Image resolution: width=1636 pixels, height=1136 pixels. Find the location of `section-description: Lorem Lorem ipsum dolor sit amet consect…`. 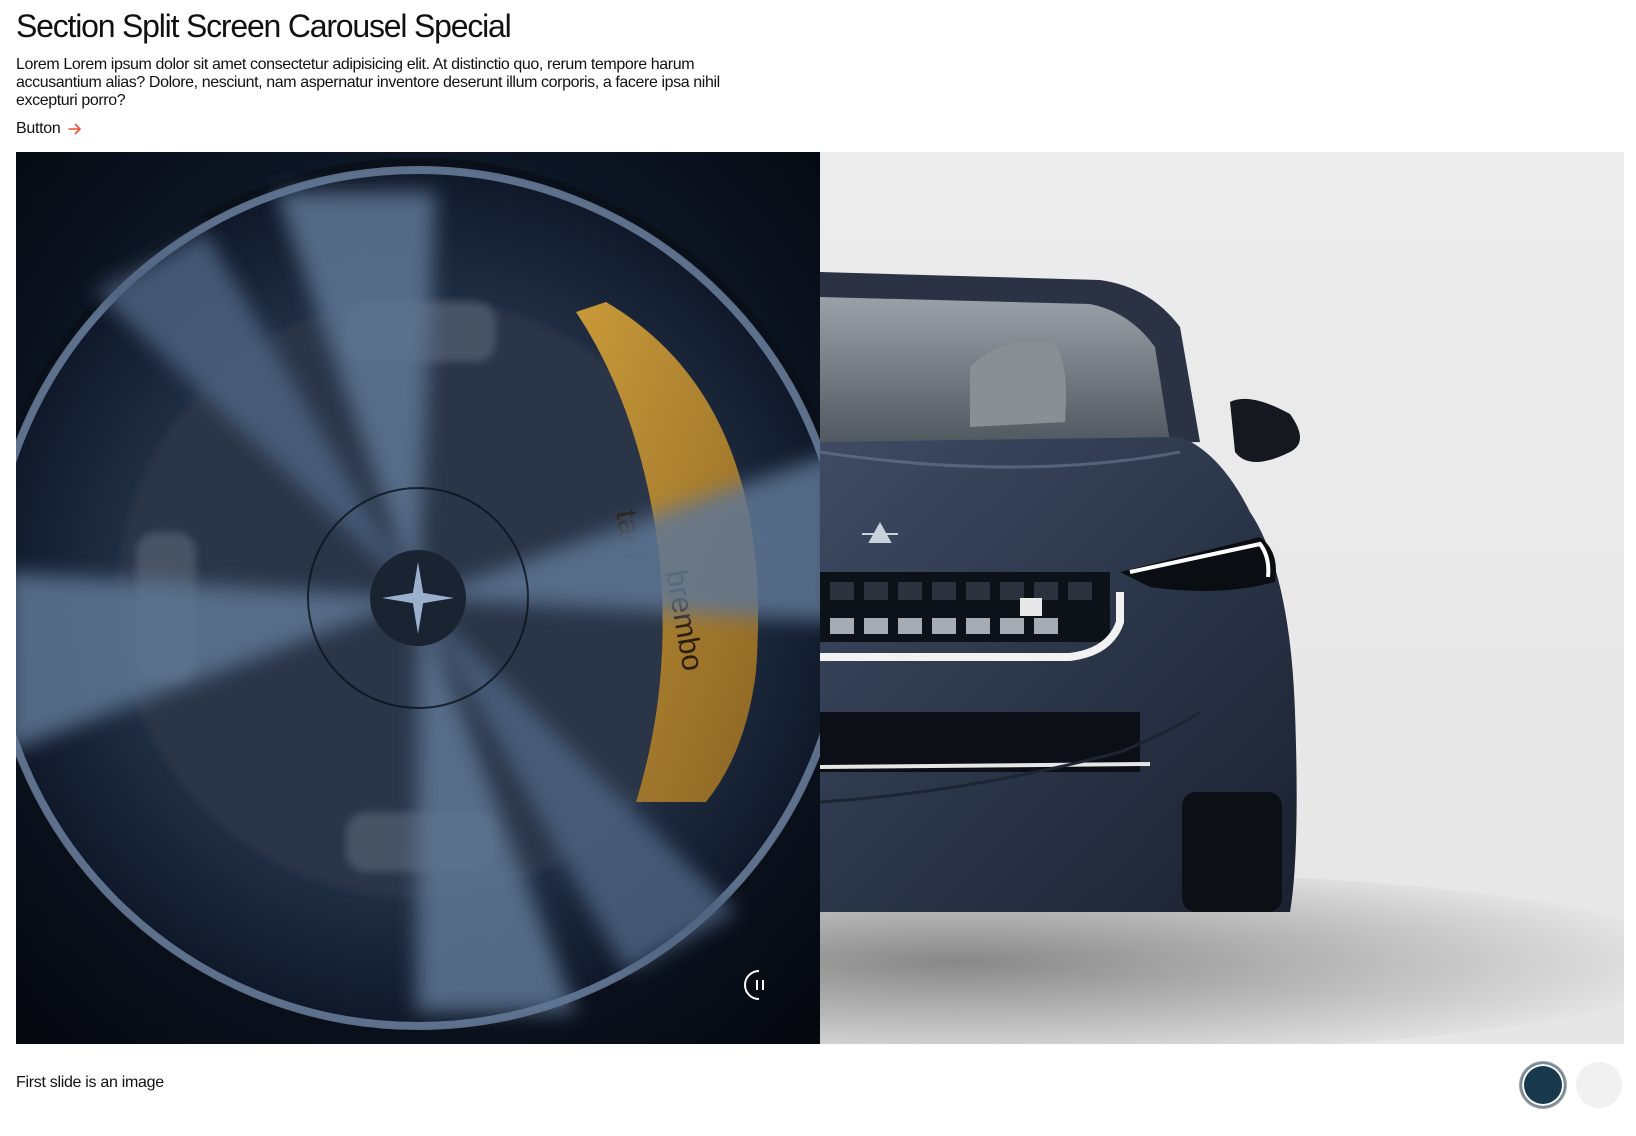

section-description: Lorem Lorem ipsum dolor sit amet consect… is located at coordinates (368, 82).